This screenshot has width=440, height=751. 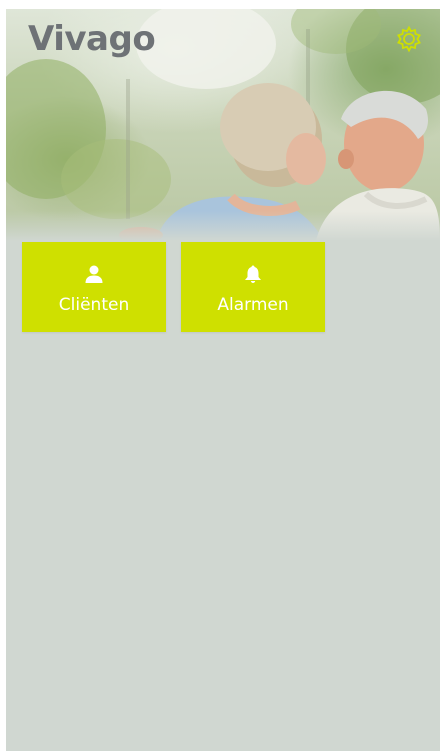 I want to click on gear-icon, so click(x=409, y=39).